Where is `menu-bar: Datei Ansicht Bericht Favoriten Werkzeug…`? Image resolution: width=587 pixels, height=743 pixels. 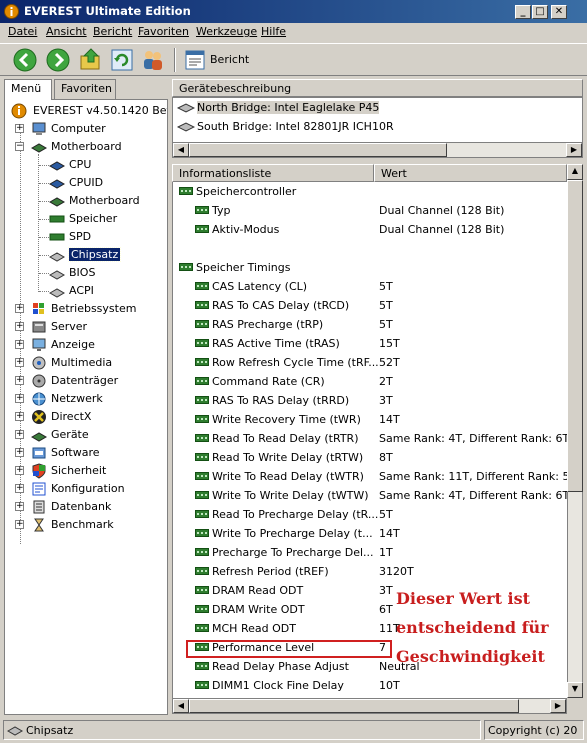 menu-bar: Datei Ansicht Bericht Favoriten Werkzeug… is located at coordinates (293, 32).